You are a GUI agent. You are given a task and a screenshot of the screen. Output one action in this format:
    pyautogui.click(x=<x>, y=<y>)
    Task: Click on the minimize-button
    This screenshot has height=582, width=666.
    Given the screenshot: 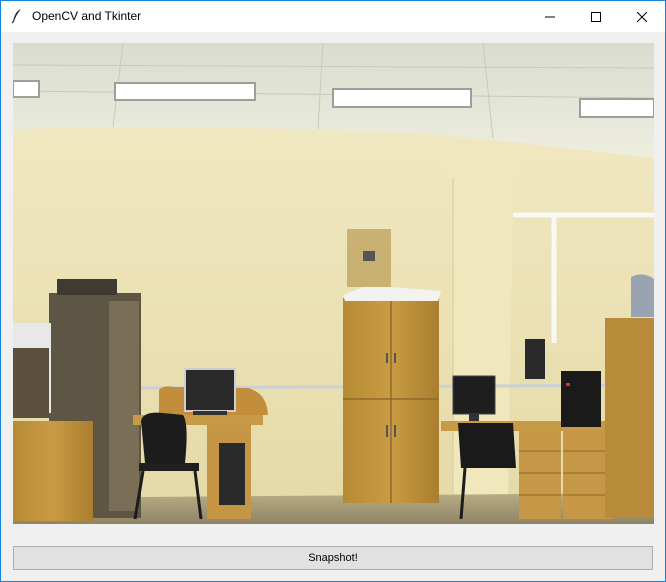 What is the action you would take?
    pyautogui.click(x=550, y=16)
    